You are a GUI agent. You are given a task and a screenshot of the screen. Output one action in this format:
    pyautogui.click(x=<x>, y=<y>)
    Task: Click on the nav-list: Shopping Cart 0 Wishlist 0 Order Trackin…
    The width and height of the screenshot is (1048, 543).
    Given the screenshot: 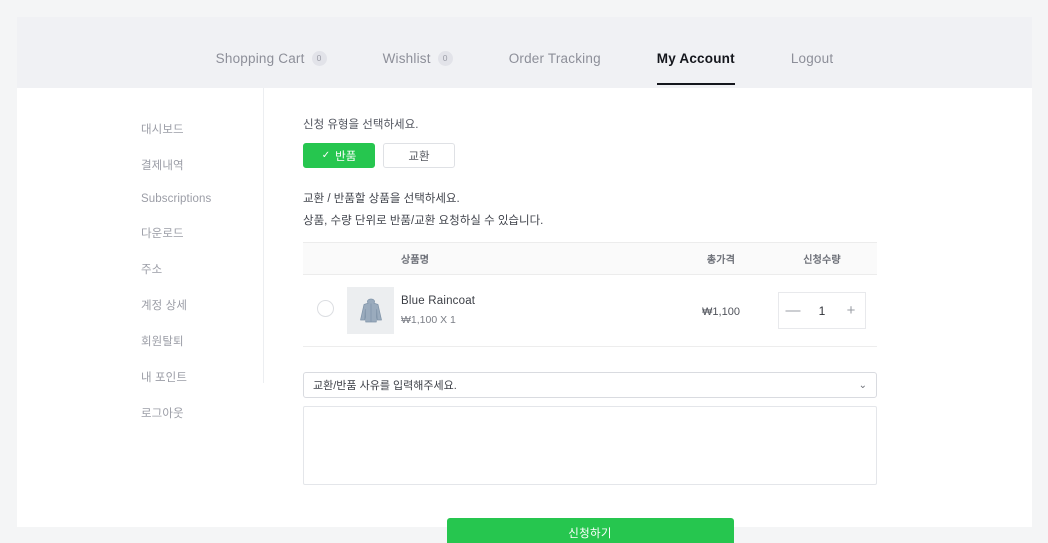 What is the action you would take?
    pyautogui.click(x=525, y=68)
    